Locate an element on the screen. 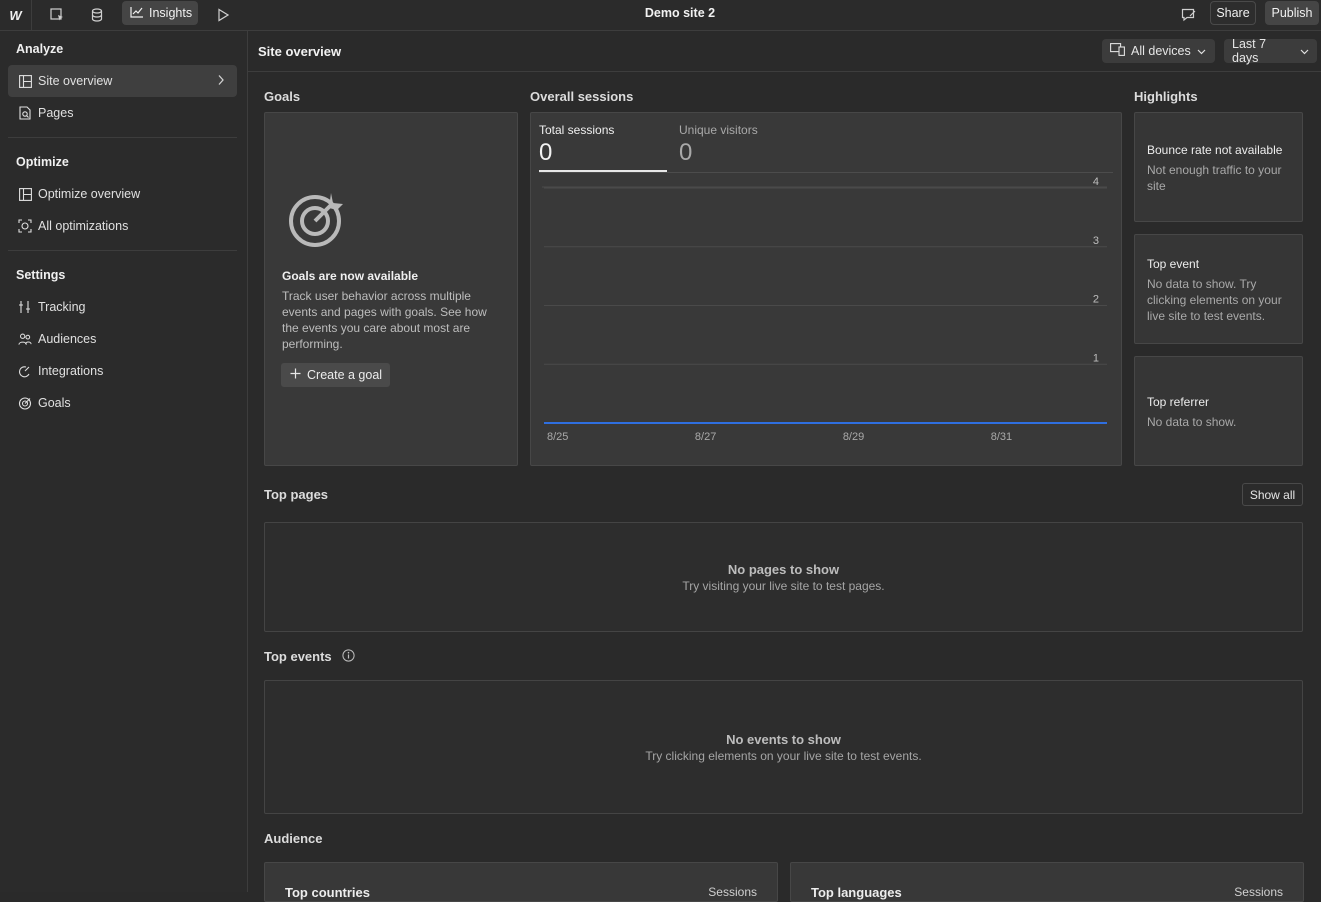 The height and width of the screenshot is (902, 1321). devices-dropdown: All devices is located at coordinates (1158, 51).